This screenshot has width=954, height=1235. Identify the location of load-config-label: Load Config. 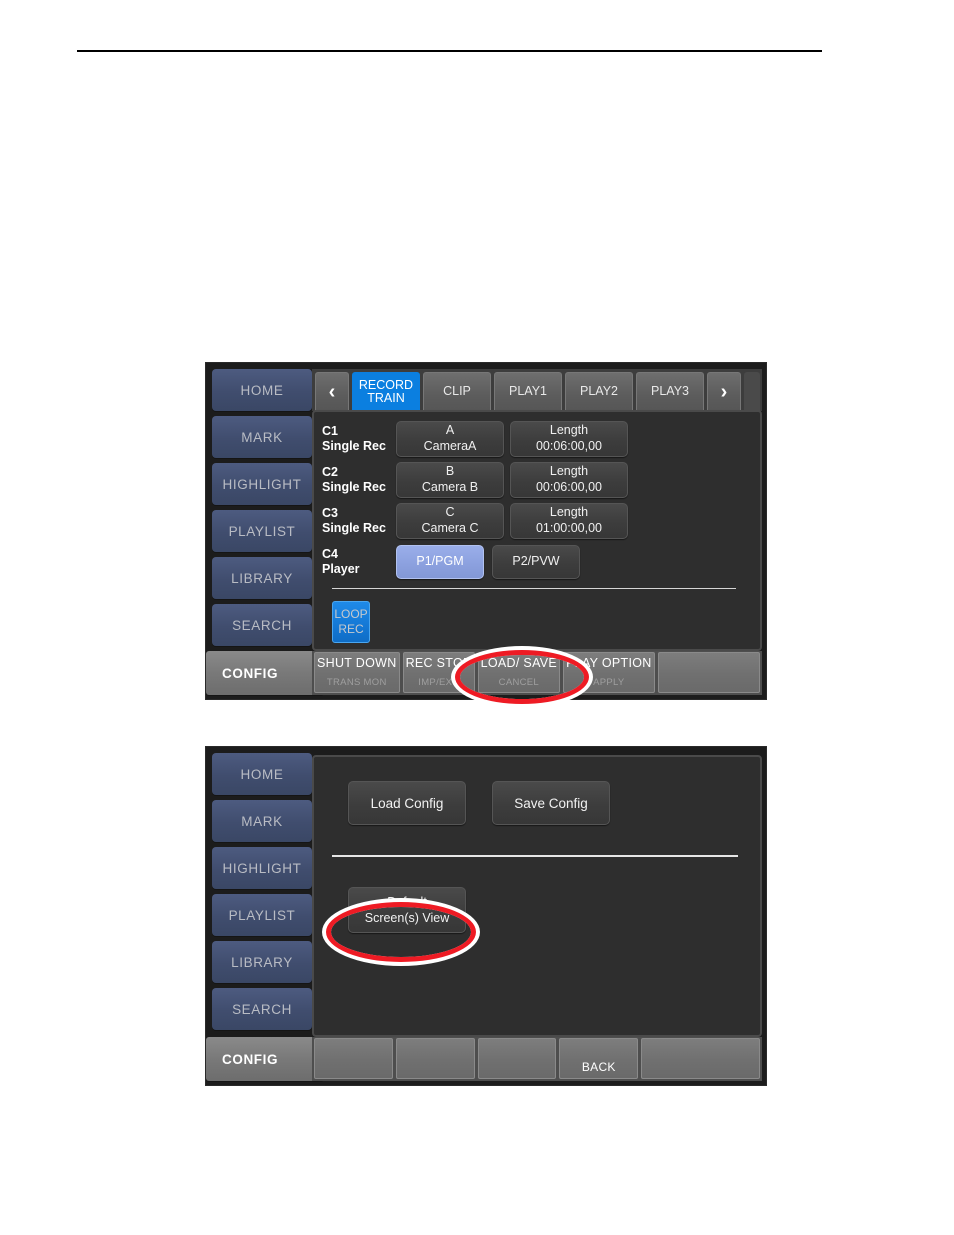
(407, 803).